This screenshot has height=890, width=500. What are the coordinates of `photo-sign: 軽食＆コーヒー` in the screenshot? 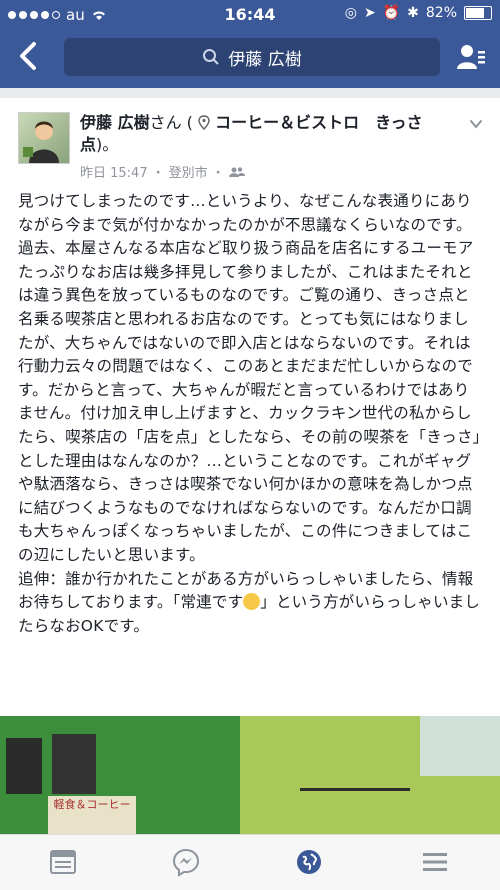 It's located at (92, 815).